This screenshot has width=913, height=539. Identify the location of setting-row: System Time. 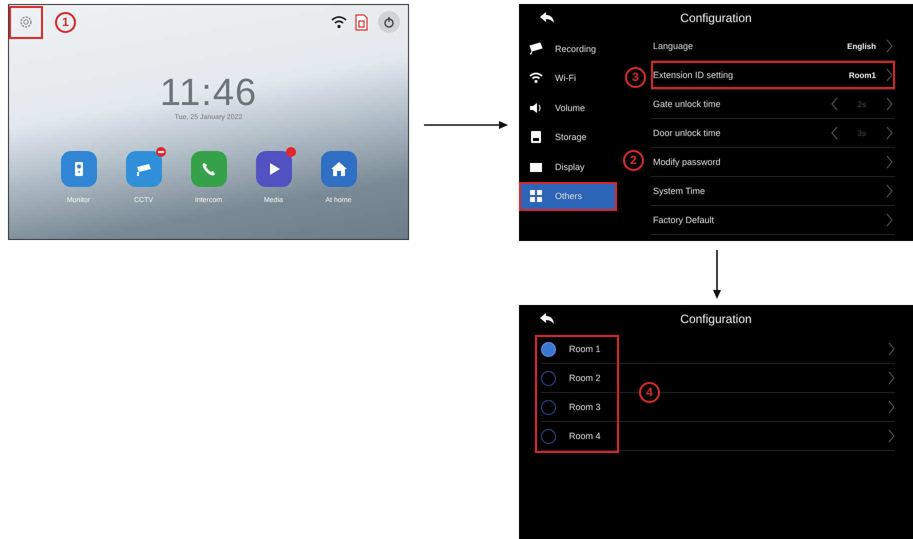
(773, 191).